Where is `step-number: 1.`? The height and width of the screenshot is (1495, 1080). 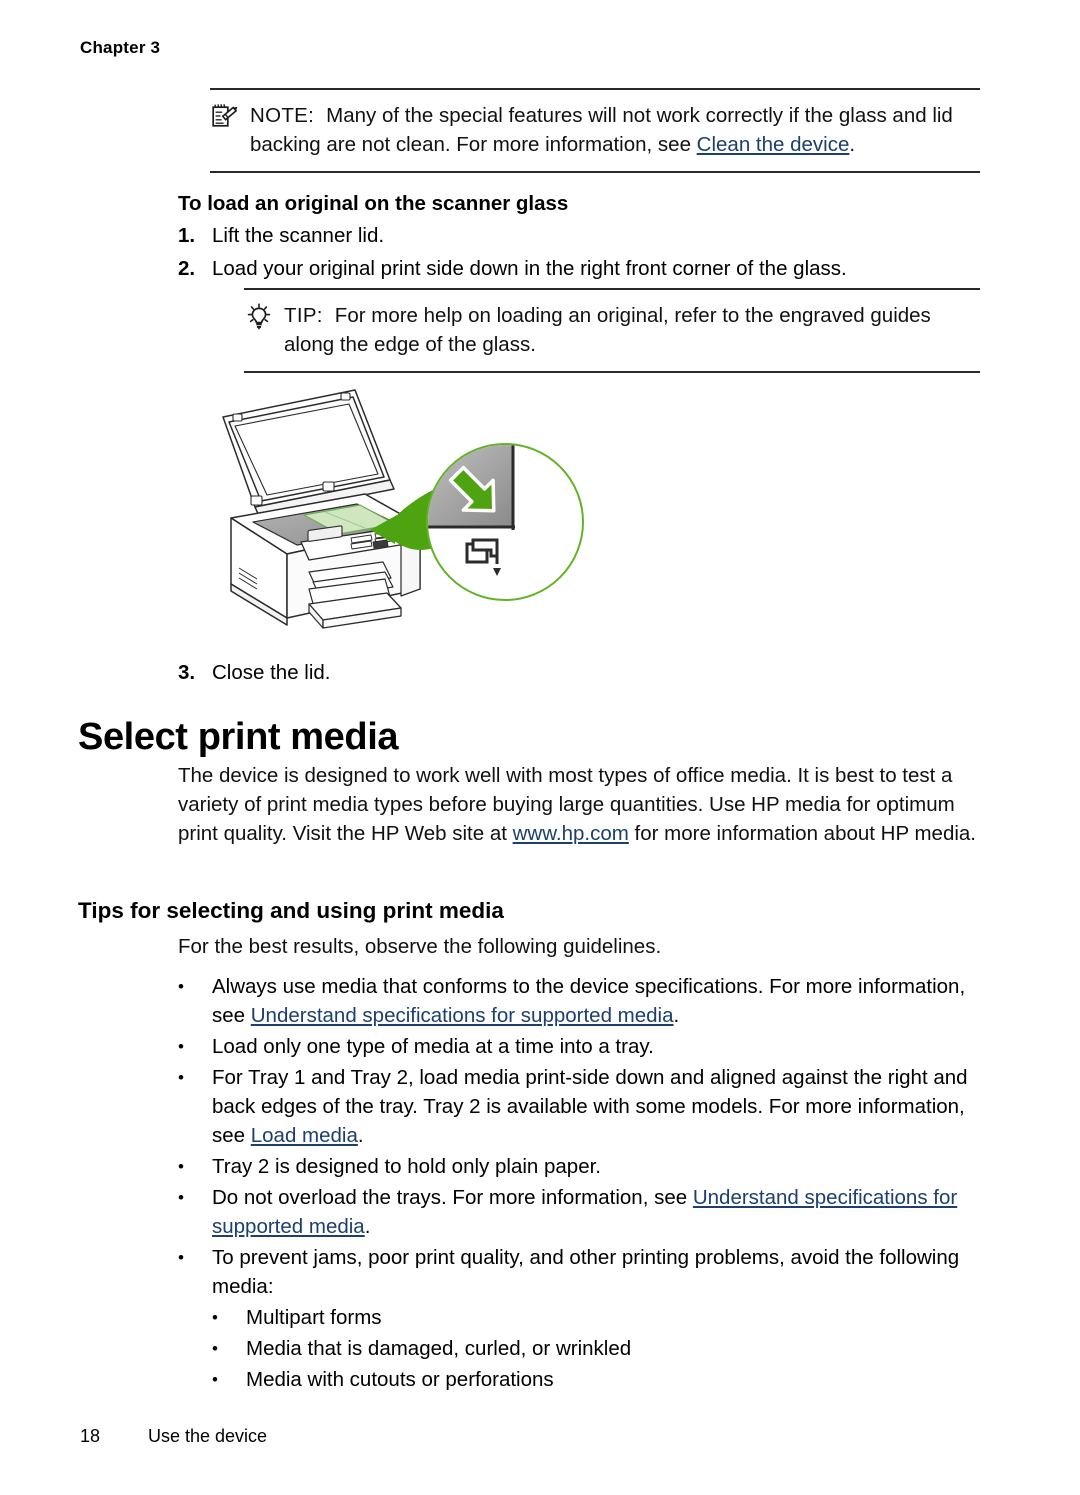
step-number: 1. is located at coordinates (187, 235).